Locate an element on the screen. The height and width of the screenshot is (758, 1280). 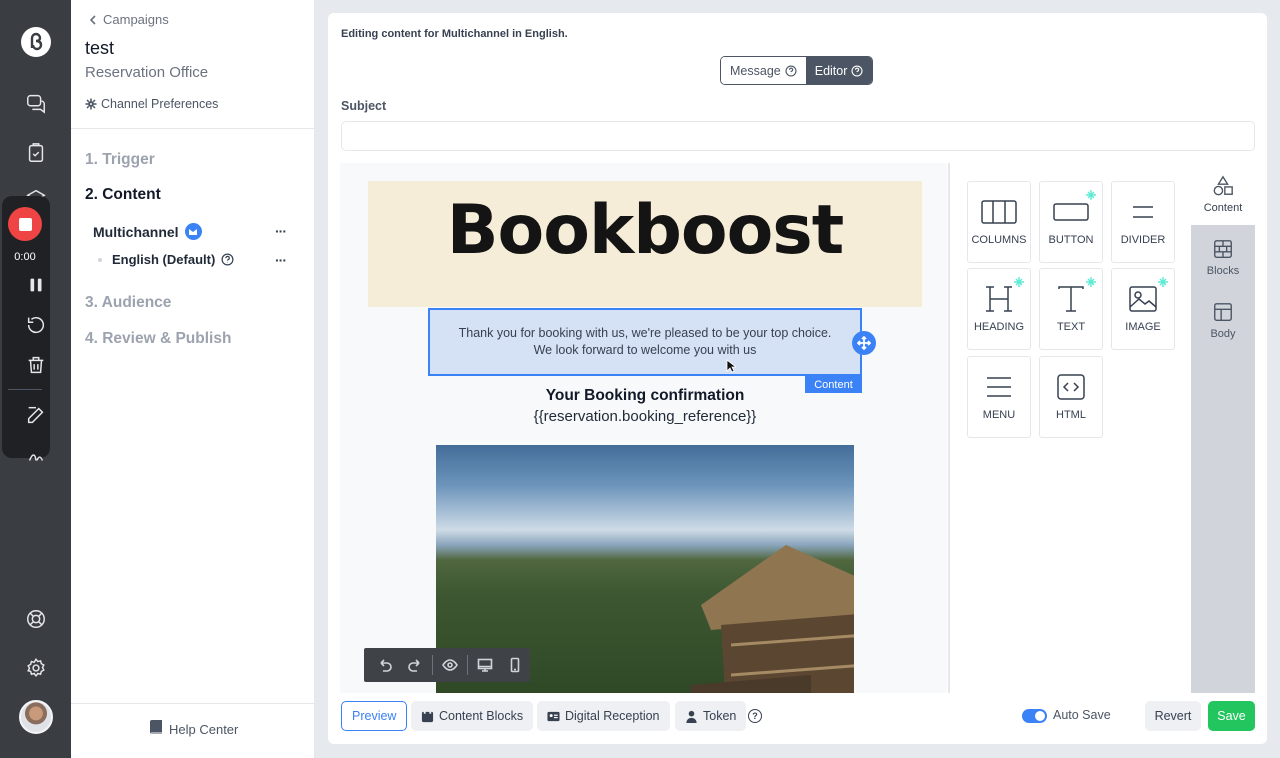
channel-preferences-label: Channel Preferences is located at coordinates (160, 104).